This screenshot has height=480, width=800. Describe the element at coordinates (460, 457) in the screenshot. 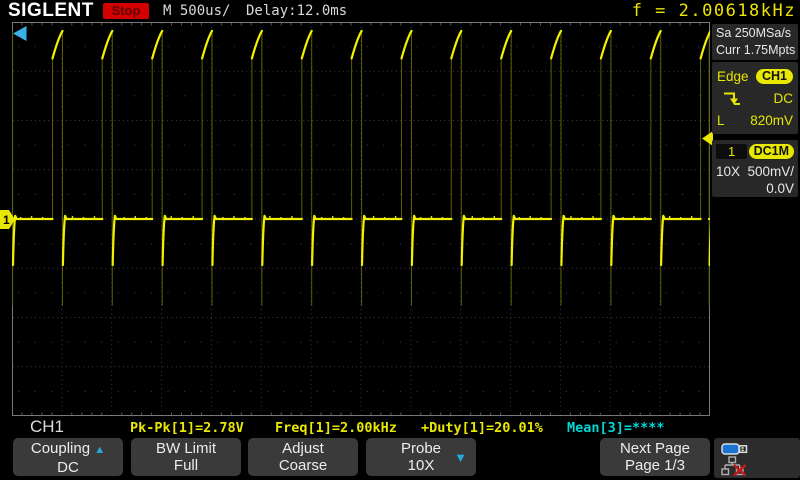

I see `chevron-down-icon: ▼` at that location.